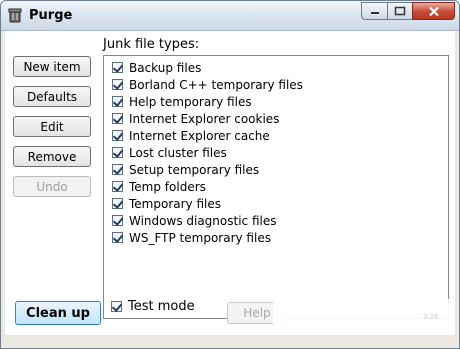  I want to click on list-item: Windows diagnostic files, so click(194, 220).